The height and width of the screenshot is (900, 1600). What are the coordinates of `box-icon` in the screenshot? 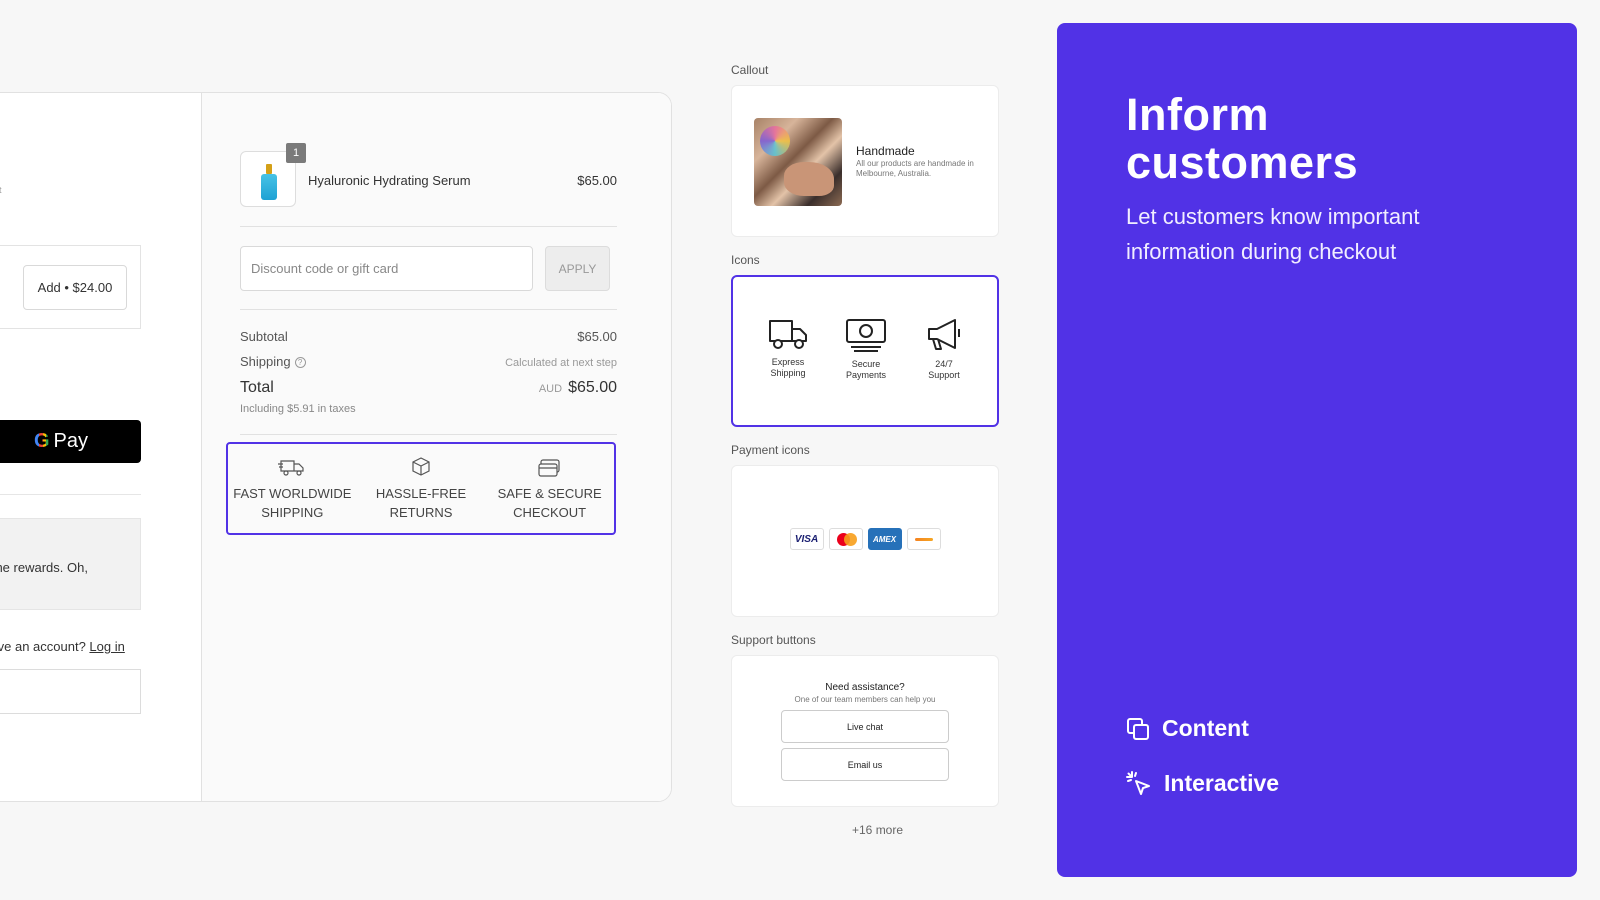 It's located at (421, 466).